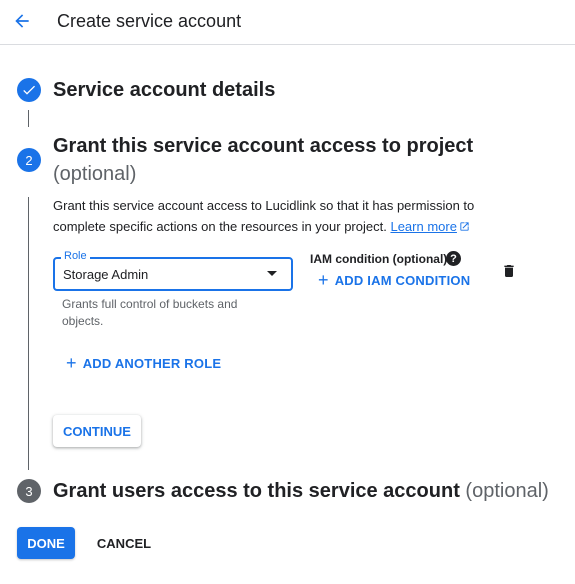 The height and width of the screenshot is (584, 575). I want to click on arrow-back-icon, so click(22, 21).